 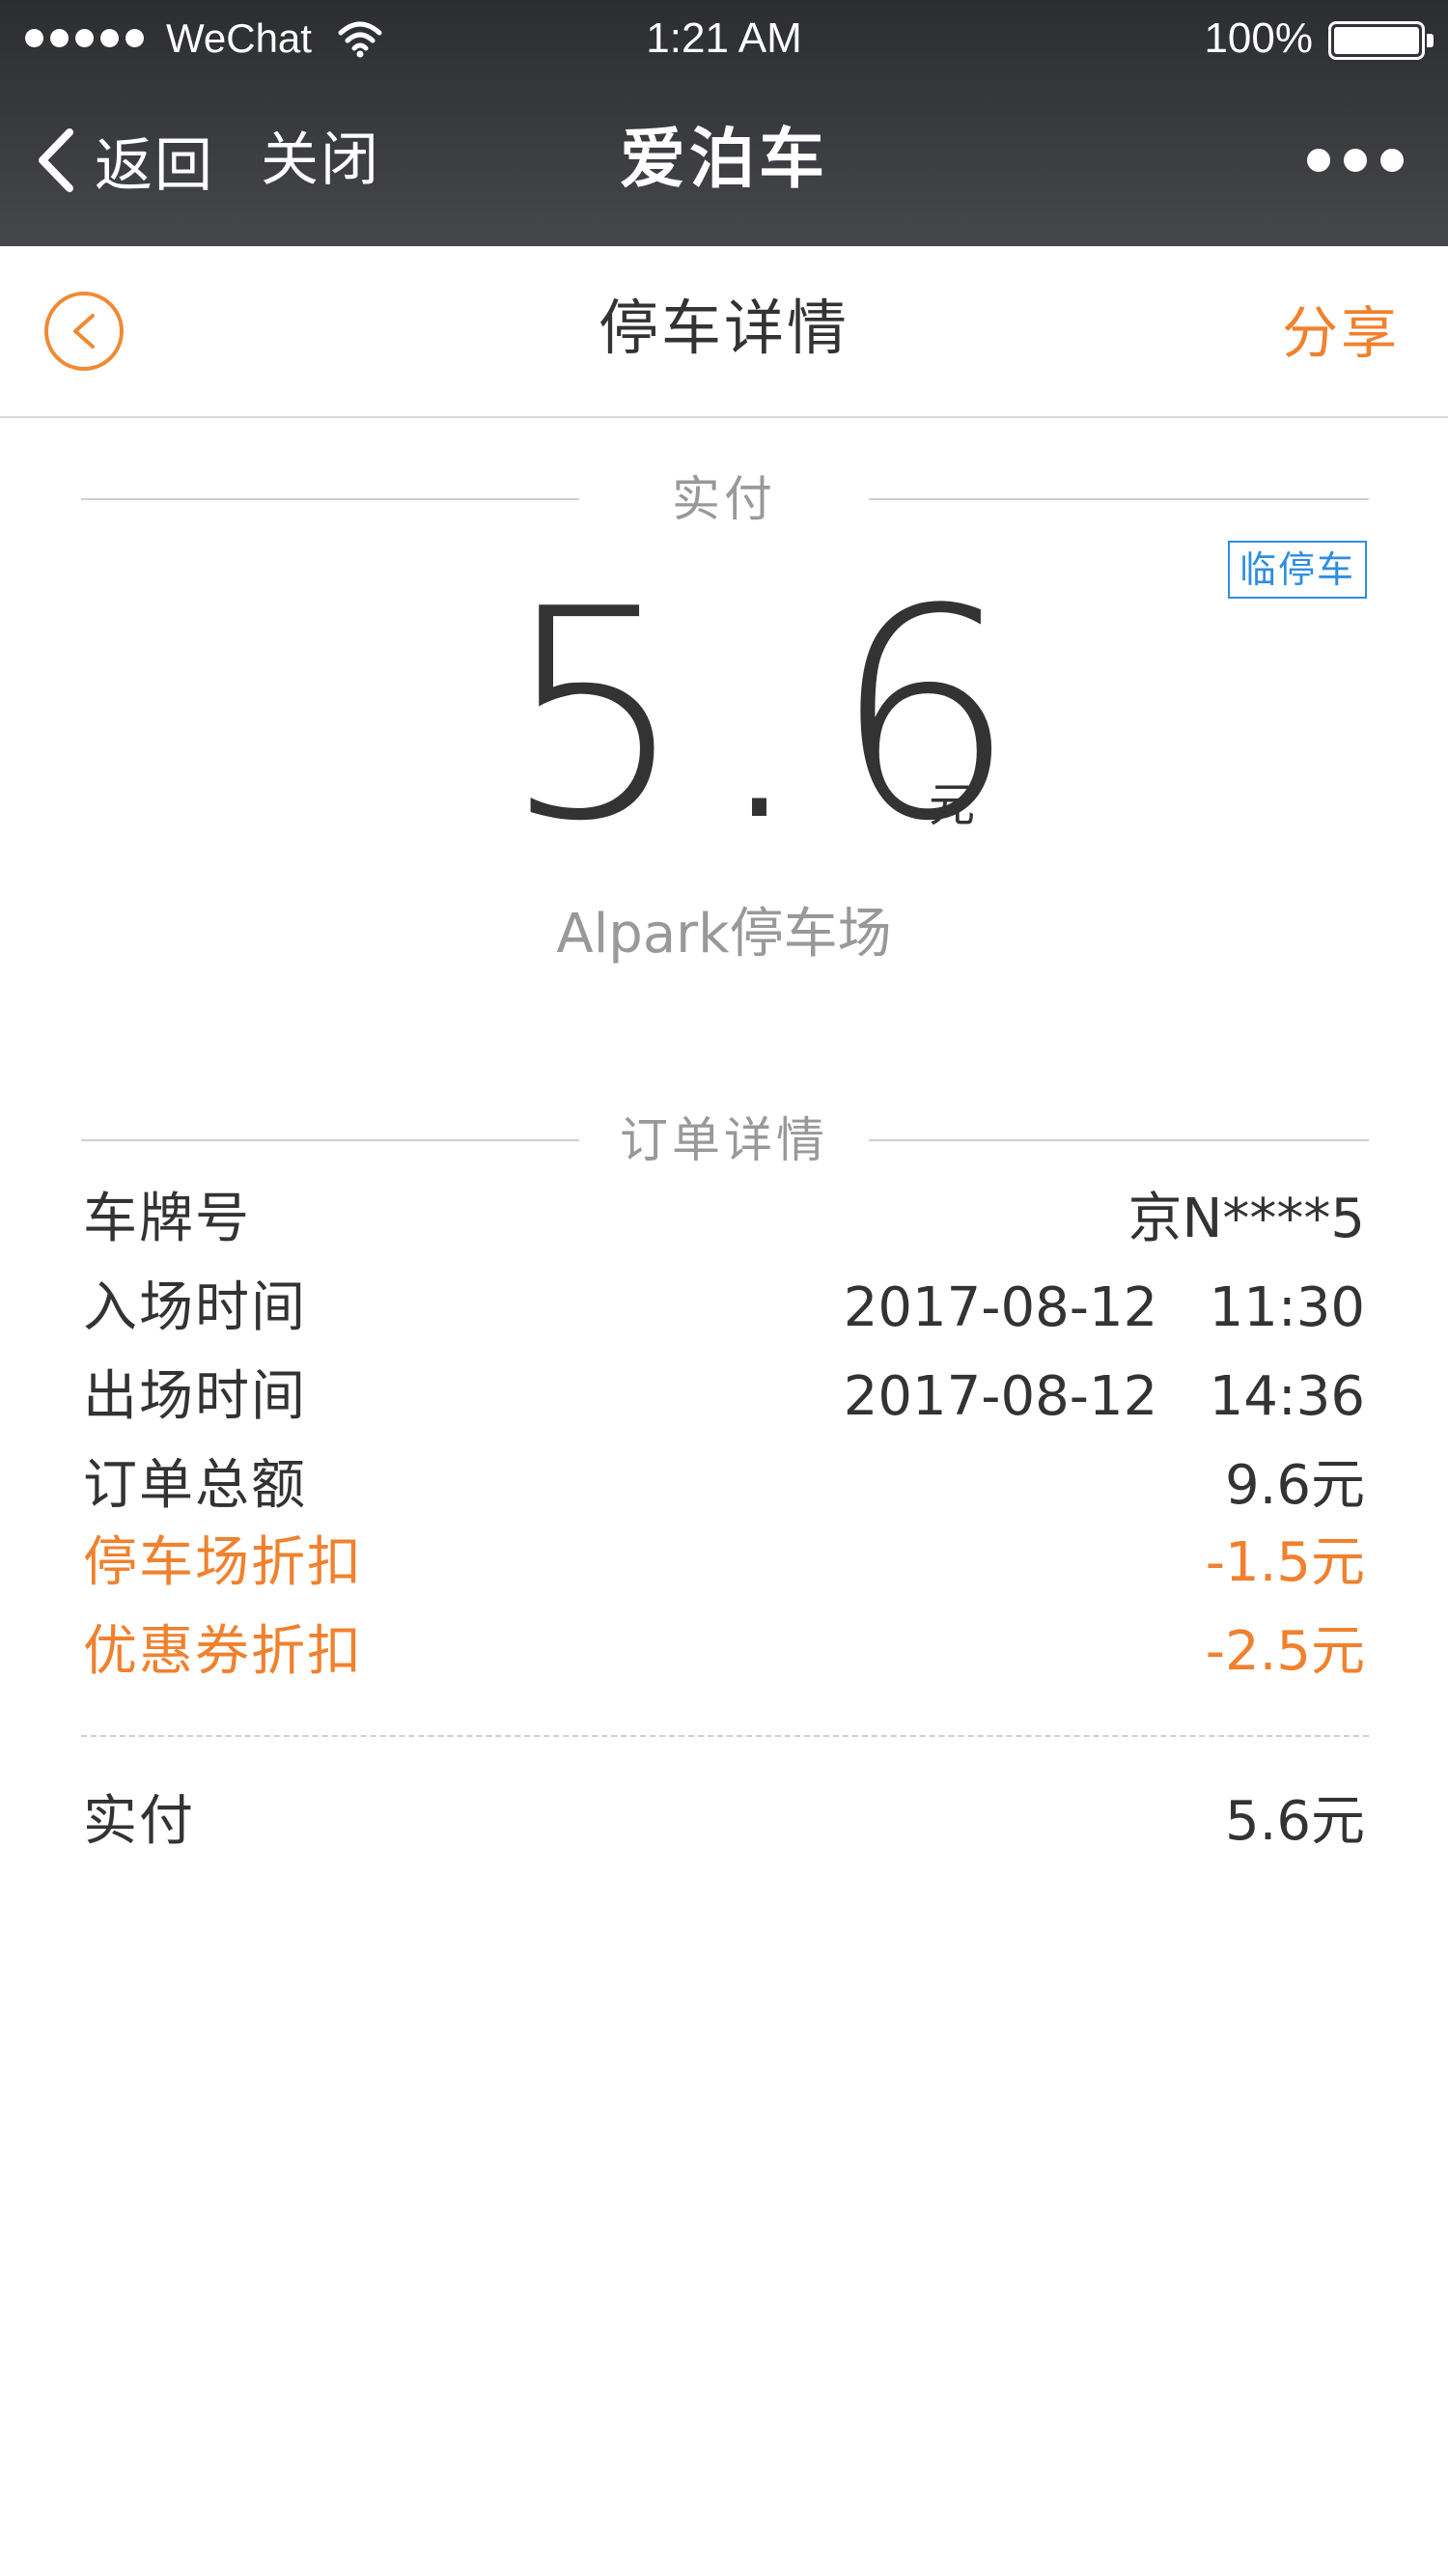 I want to click on more-icon, so click(x=1355, y=160).